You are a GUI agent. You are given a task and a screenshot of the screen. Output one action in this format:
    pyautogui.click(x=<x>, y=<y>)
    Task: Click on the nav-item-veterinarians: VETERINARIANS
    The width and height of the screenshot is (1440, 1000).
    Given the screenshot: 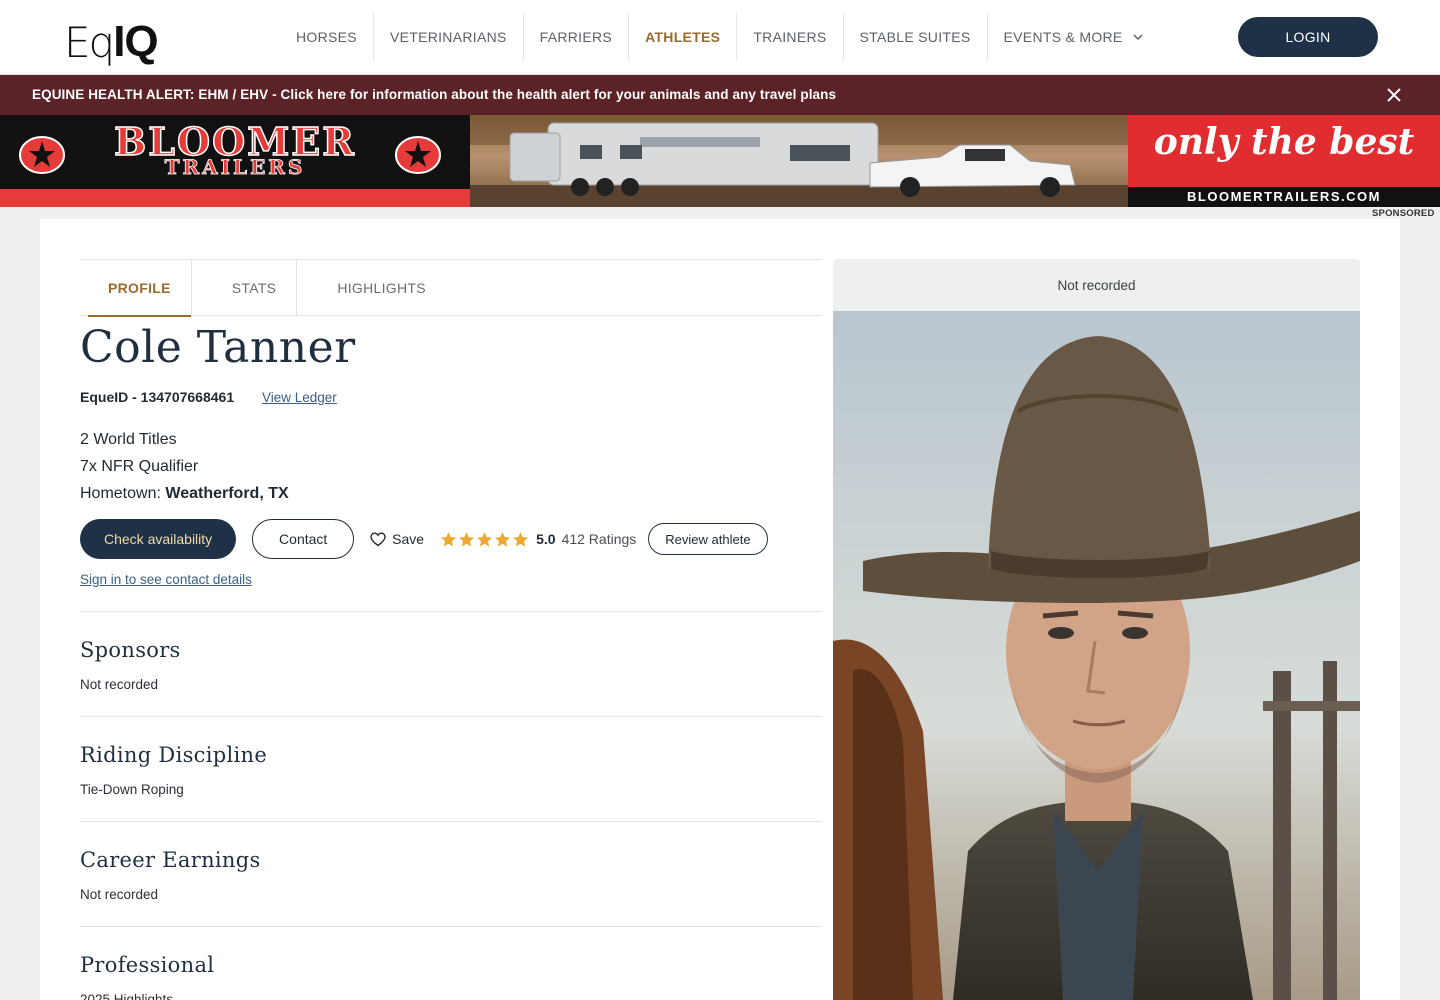 What is the action you would take?
    pyautogui.click(x=449, y=37)
    